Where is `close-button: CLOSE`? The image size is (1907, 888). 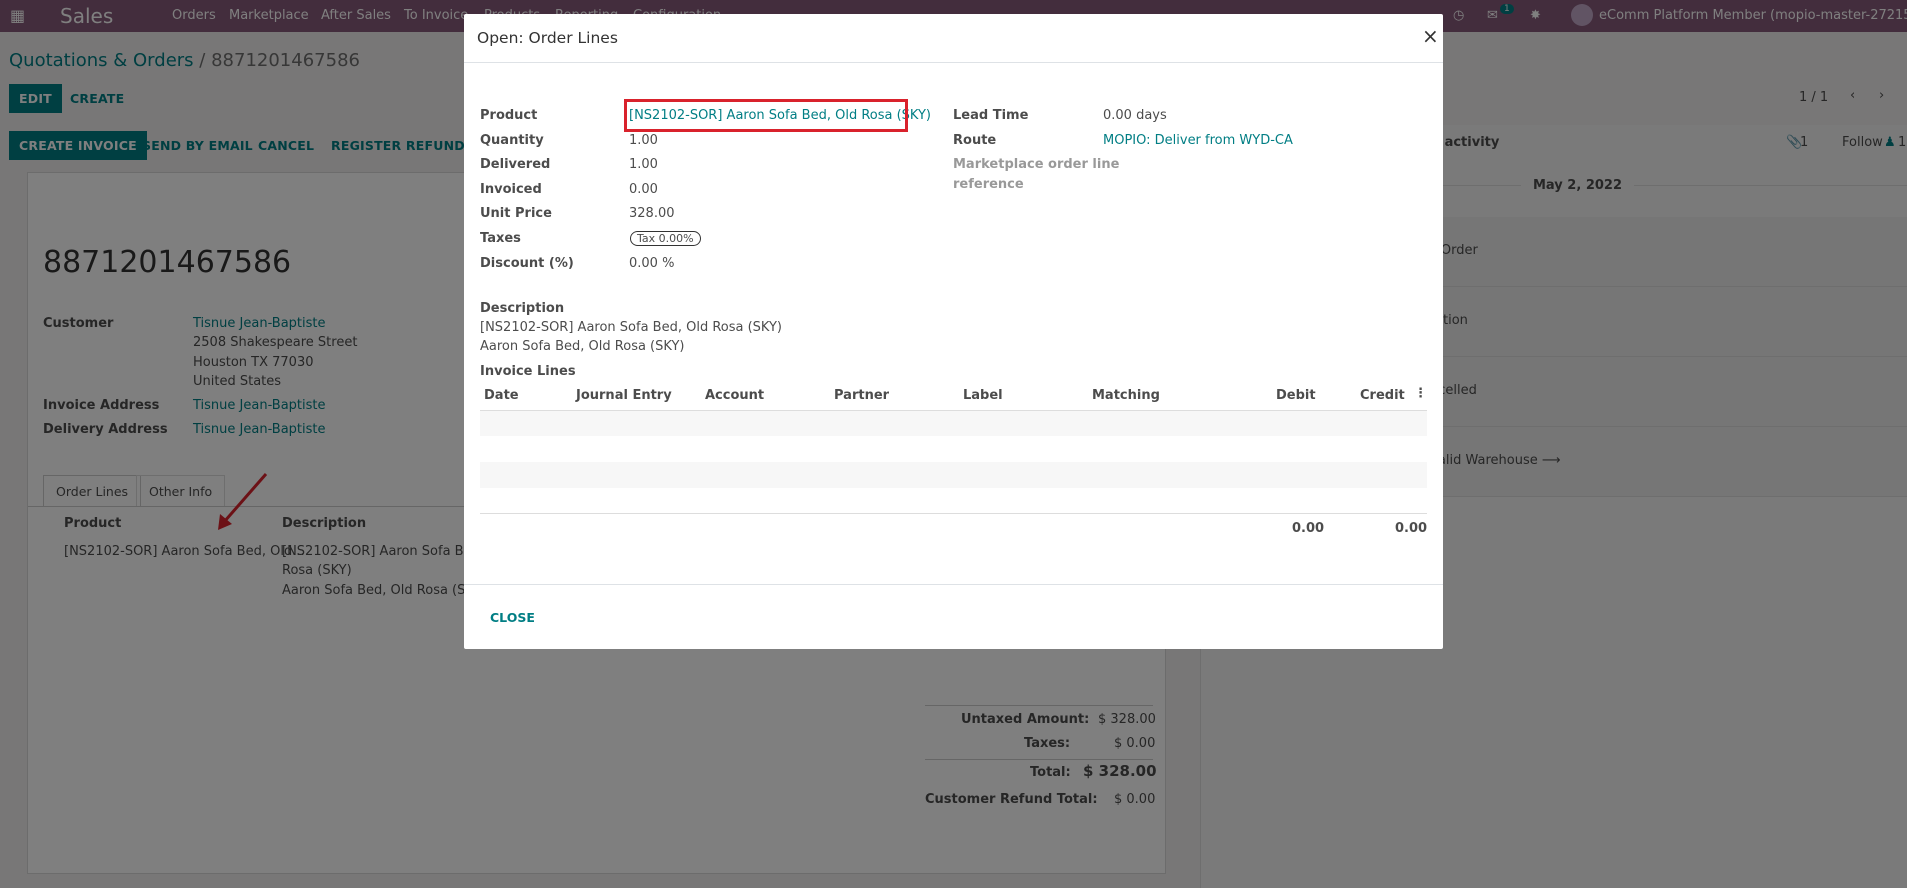 close-button: CLOSE is located at coordinates (512, 617).